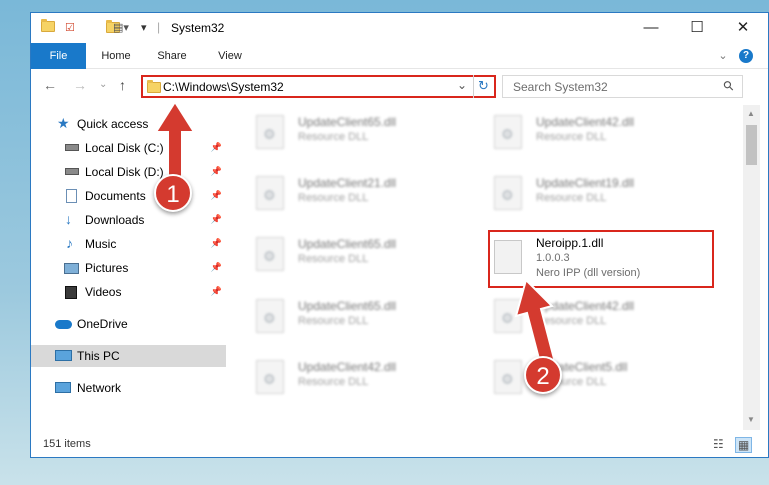 Image resolution: width=769 pixels, height=485 pixels. I want to click on up-button: ↑, so click(122, 85).